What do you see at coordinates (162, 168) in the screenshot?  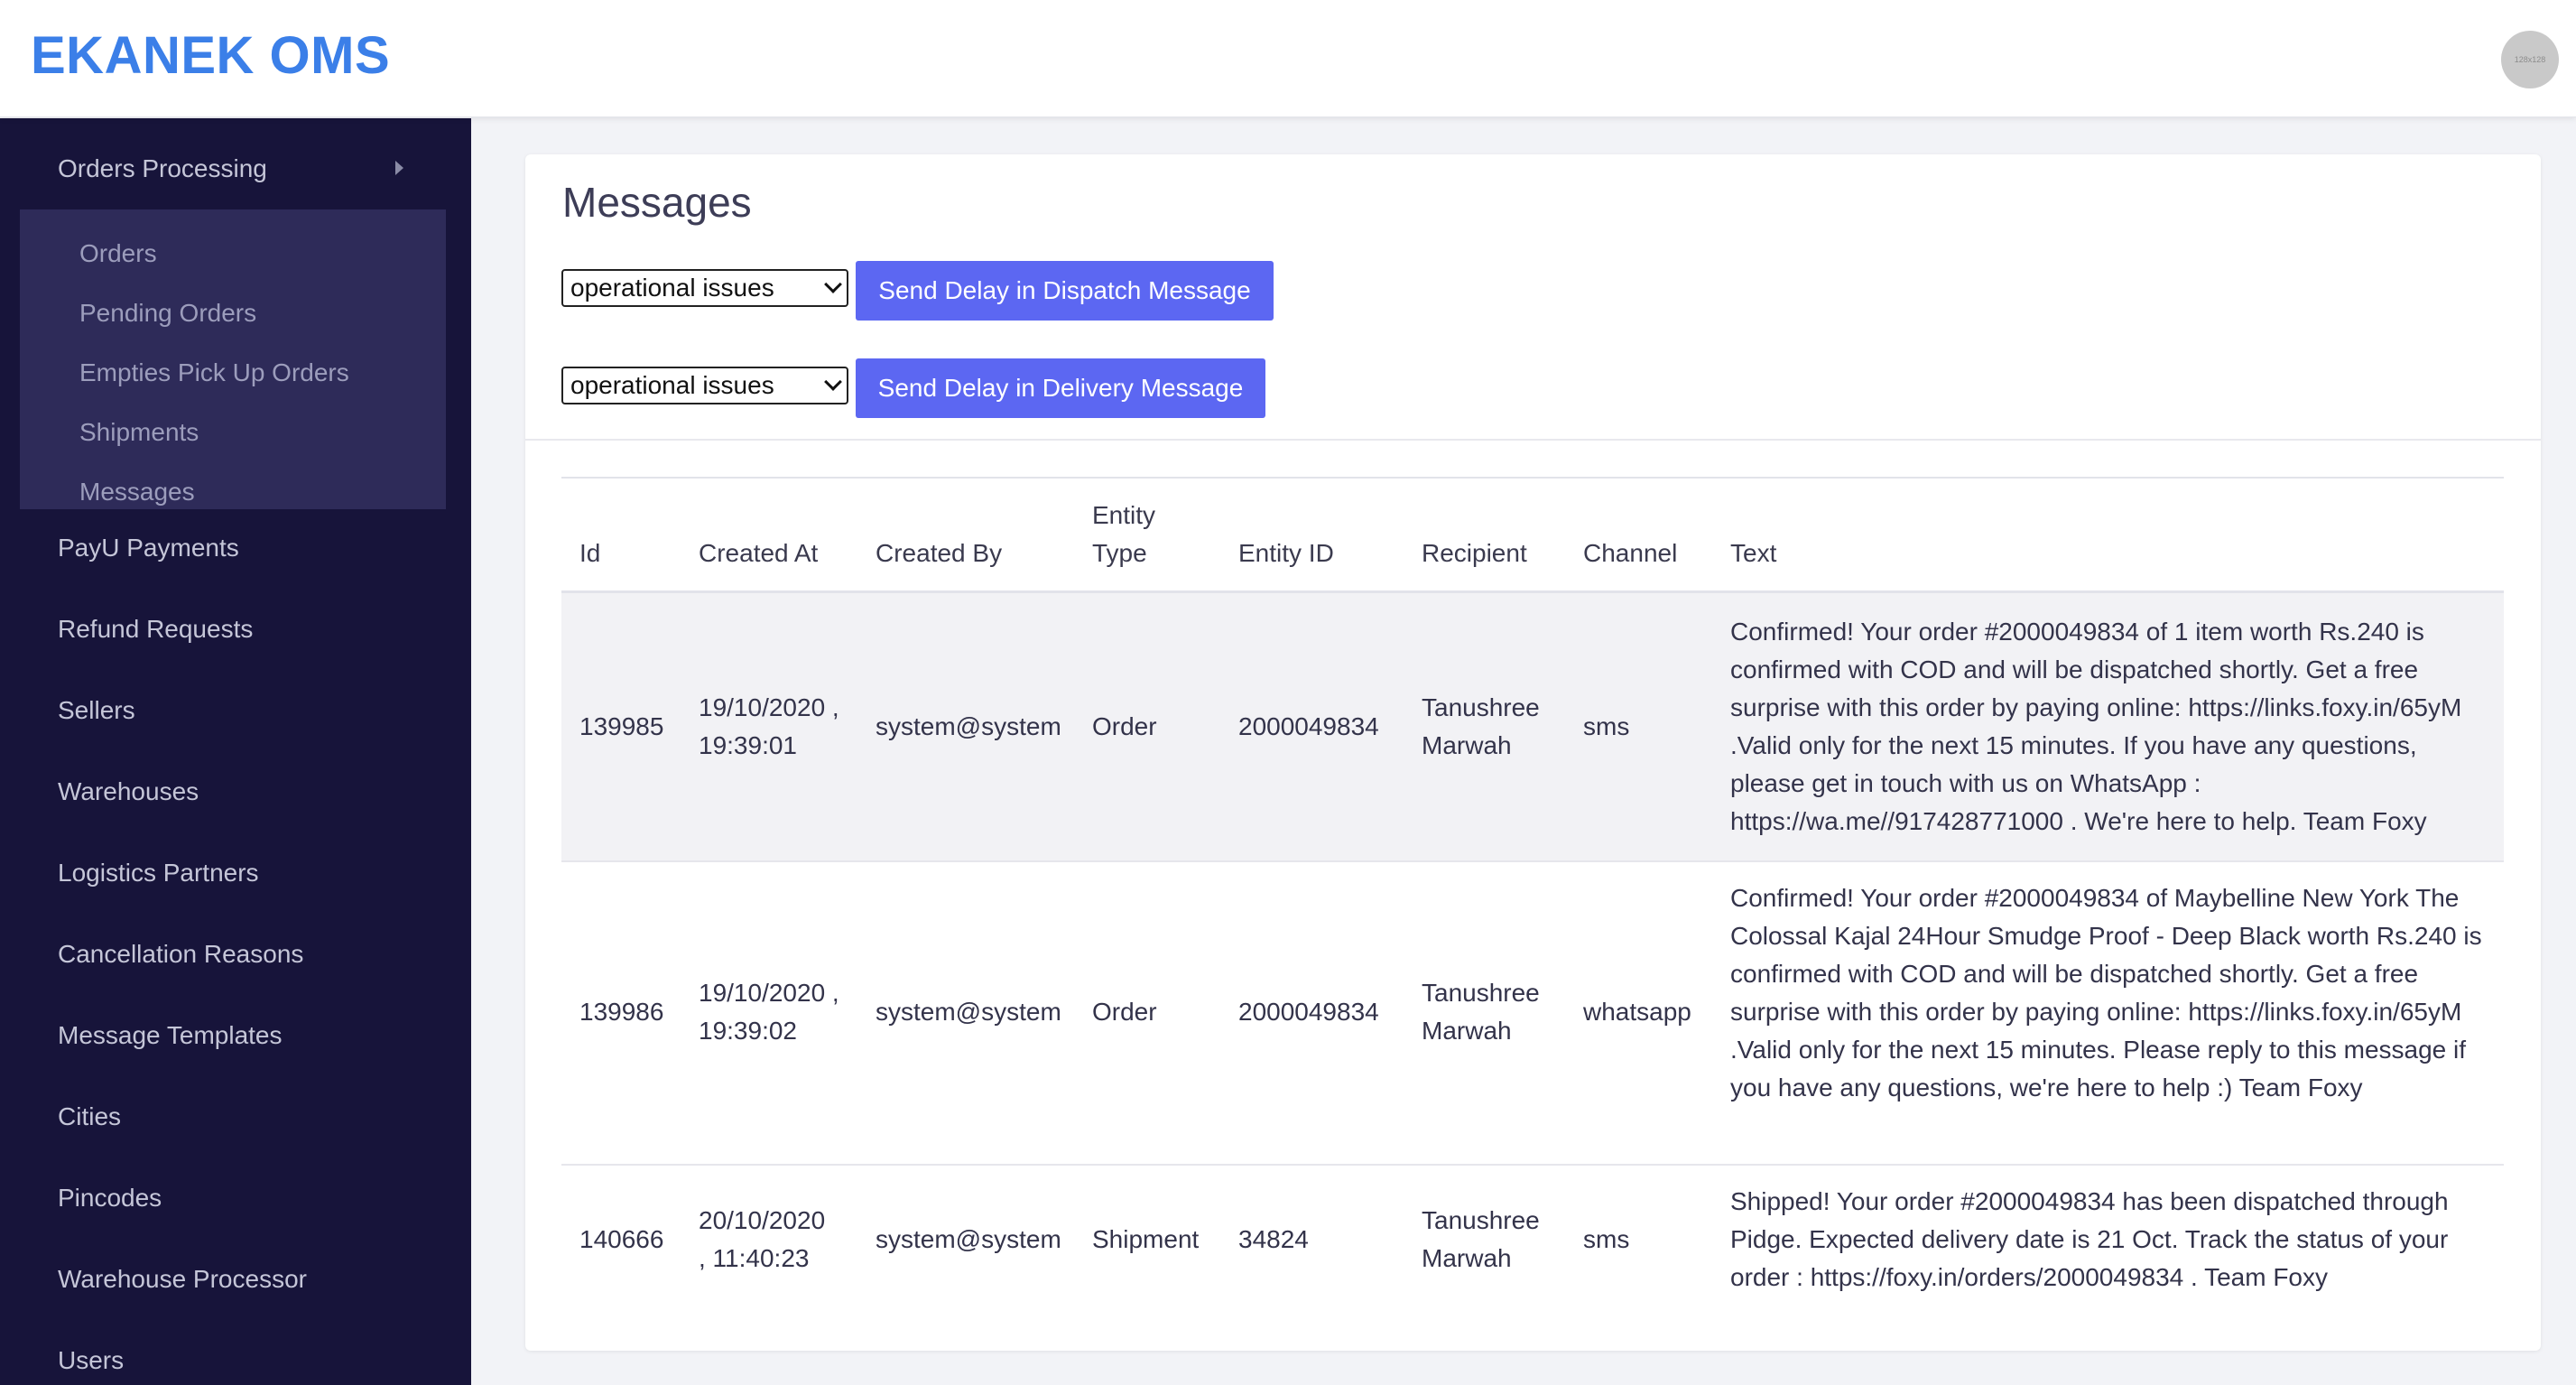 I see `sidebar-item-label: Orders Processing` at bounding box center [162, 168].